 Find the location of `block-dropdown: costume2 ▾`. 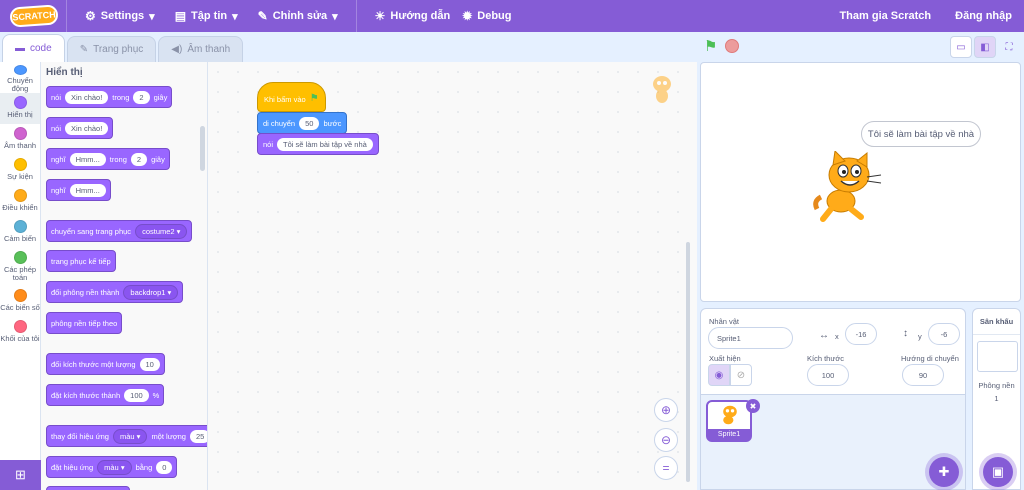

block-dropdown: costume2 ▾ is located at coordinates (161, 231).